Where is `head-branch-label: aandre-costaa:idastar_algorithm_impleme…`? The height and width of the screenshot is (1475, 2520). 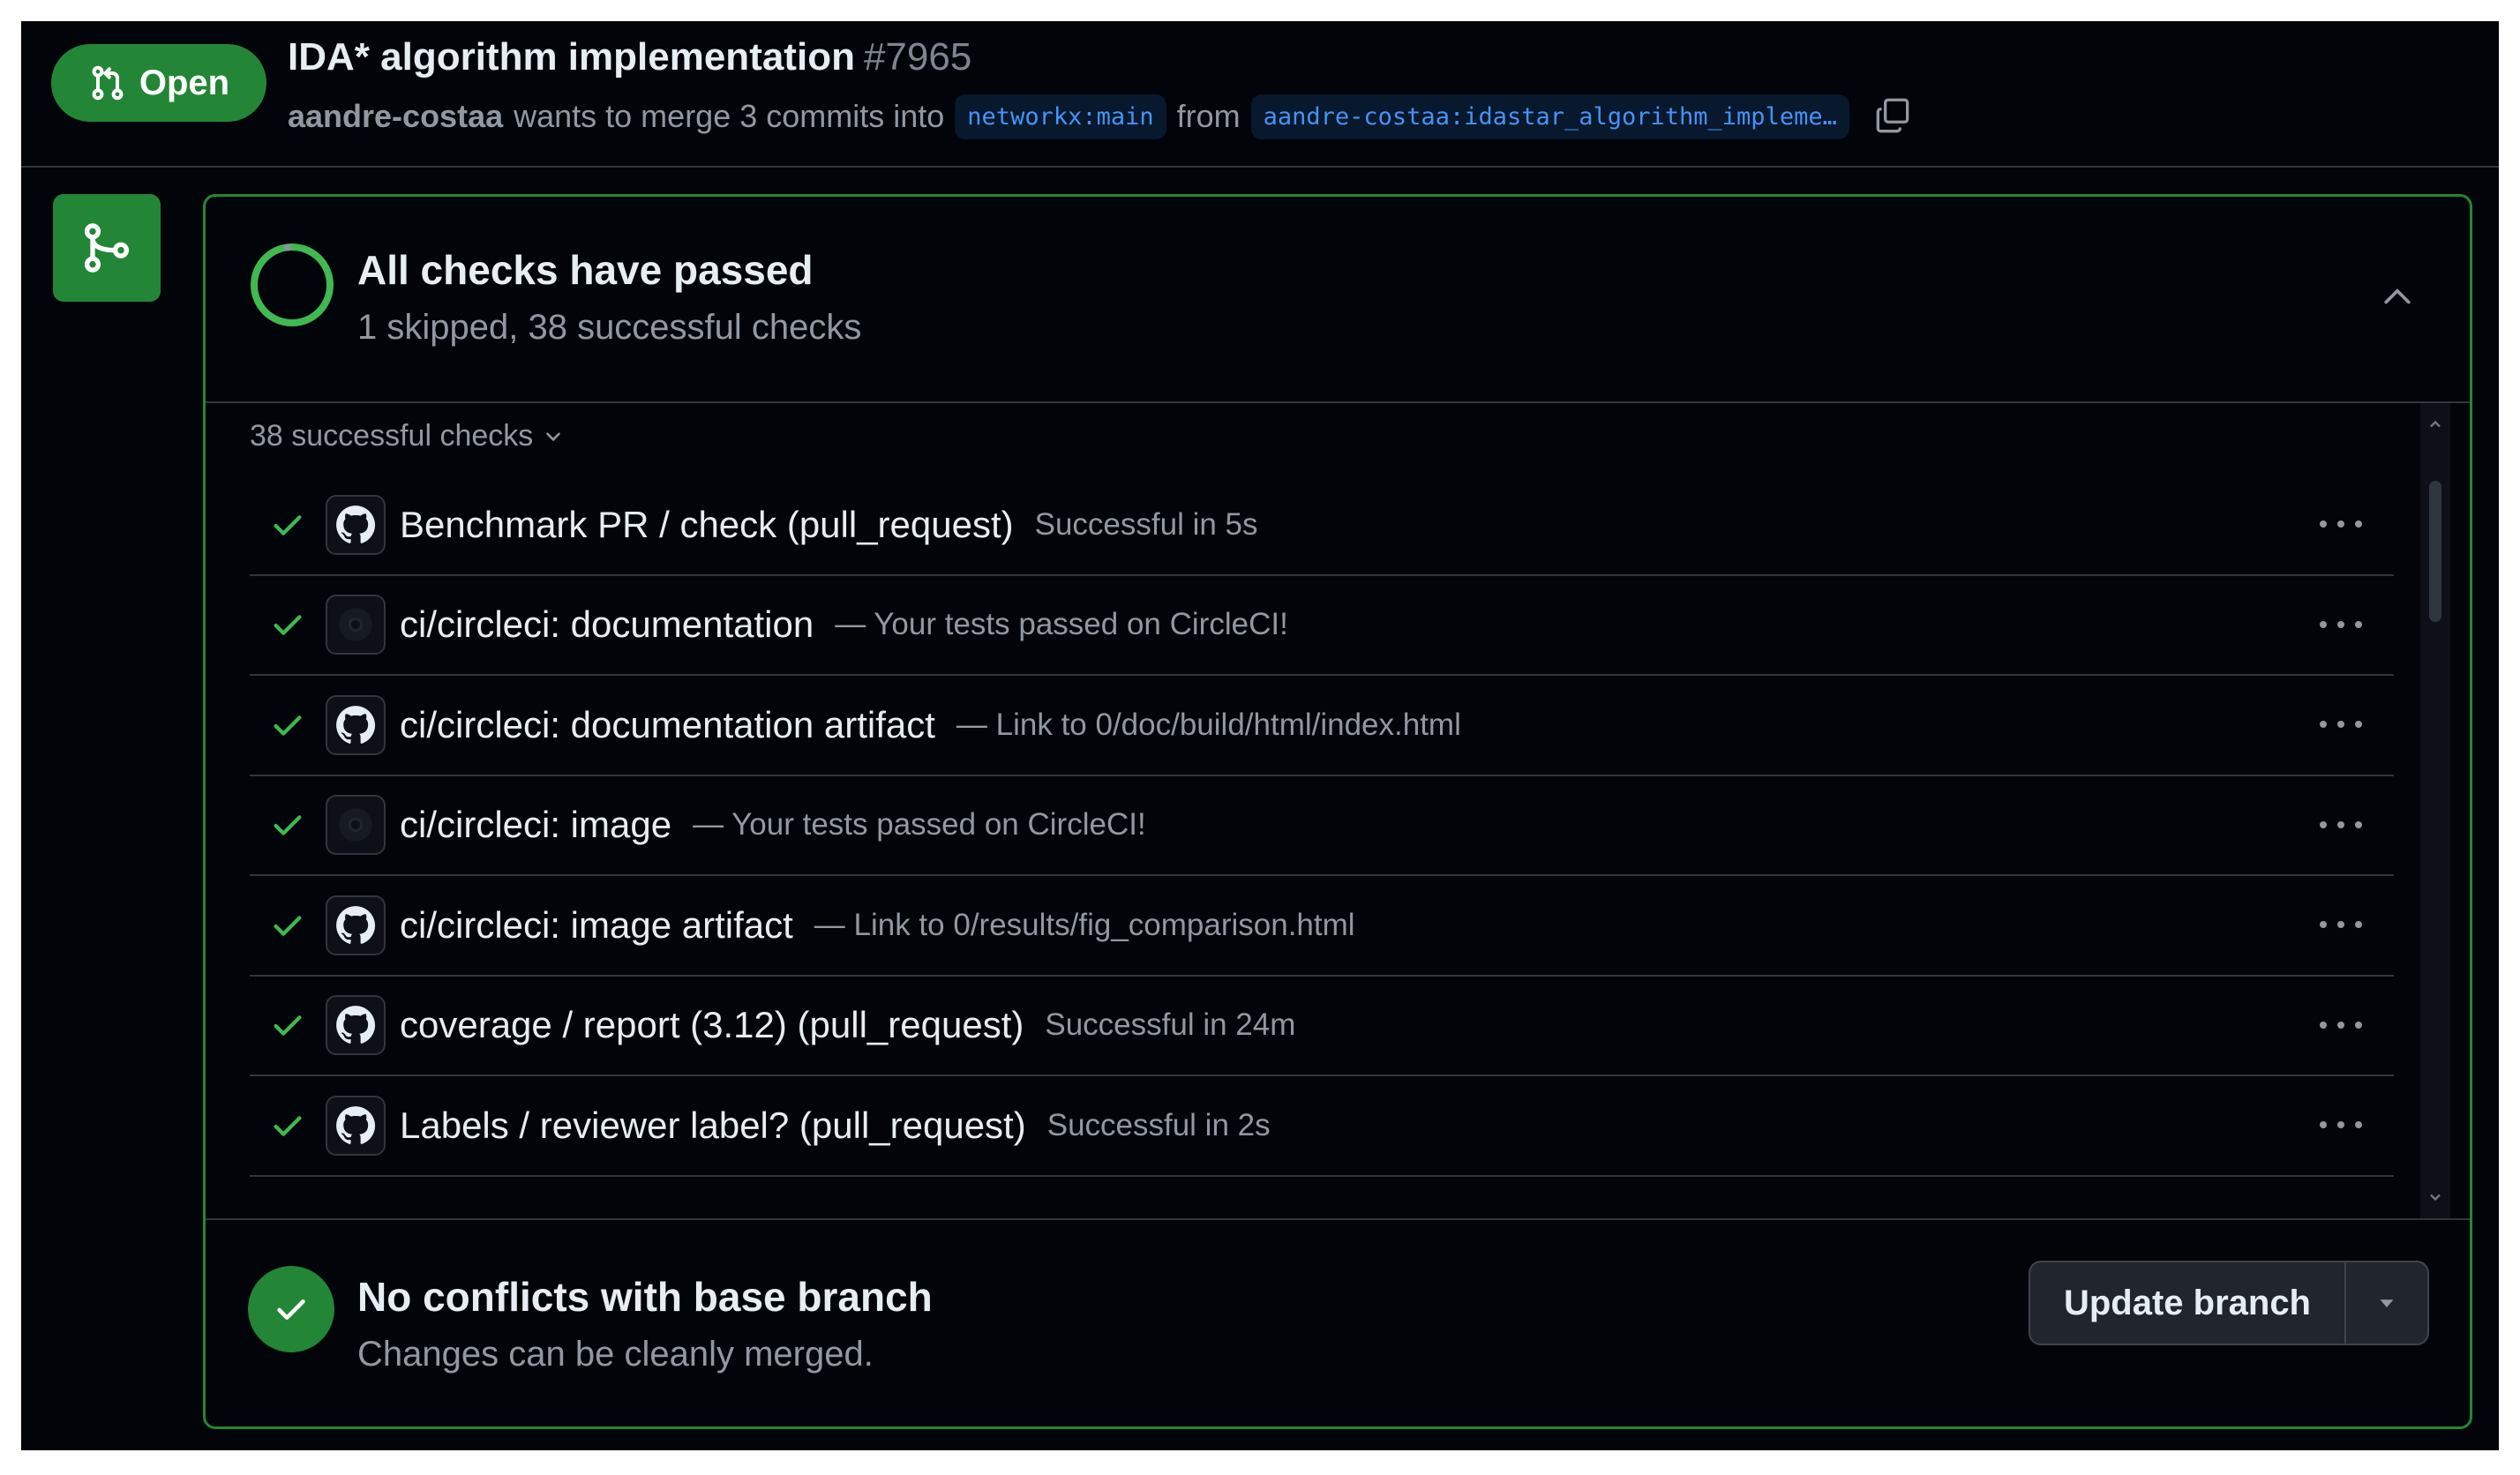
head-branch-label: aandre-costaa:idastar_algorithm_impleme… is located at coordinates (1549, 116).